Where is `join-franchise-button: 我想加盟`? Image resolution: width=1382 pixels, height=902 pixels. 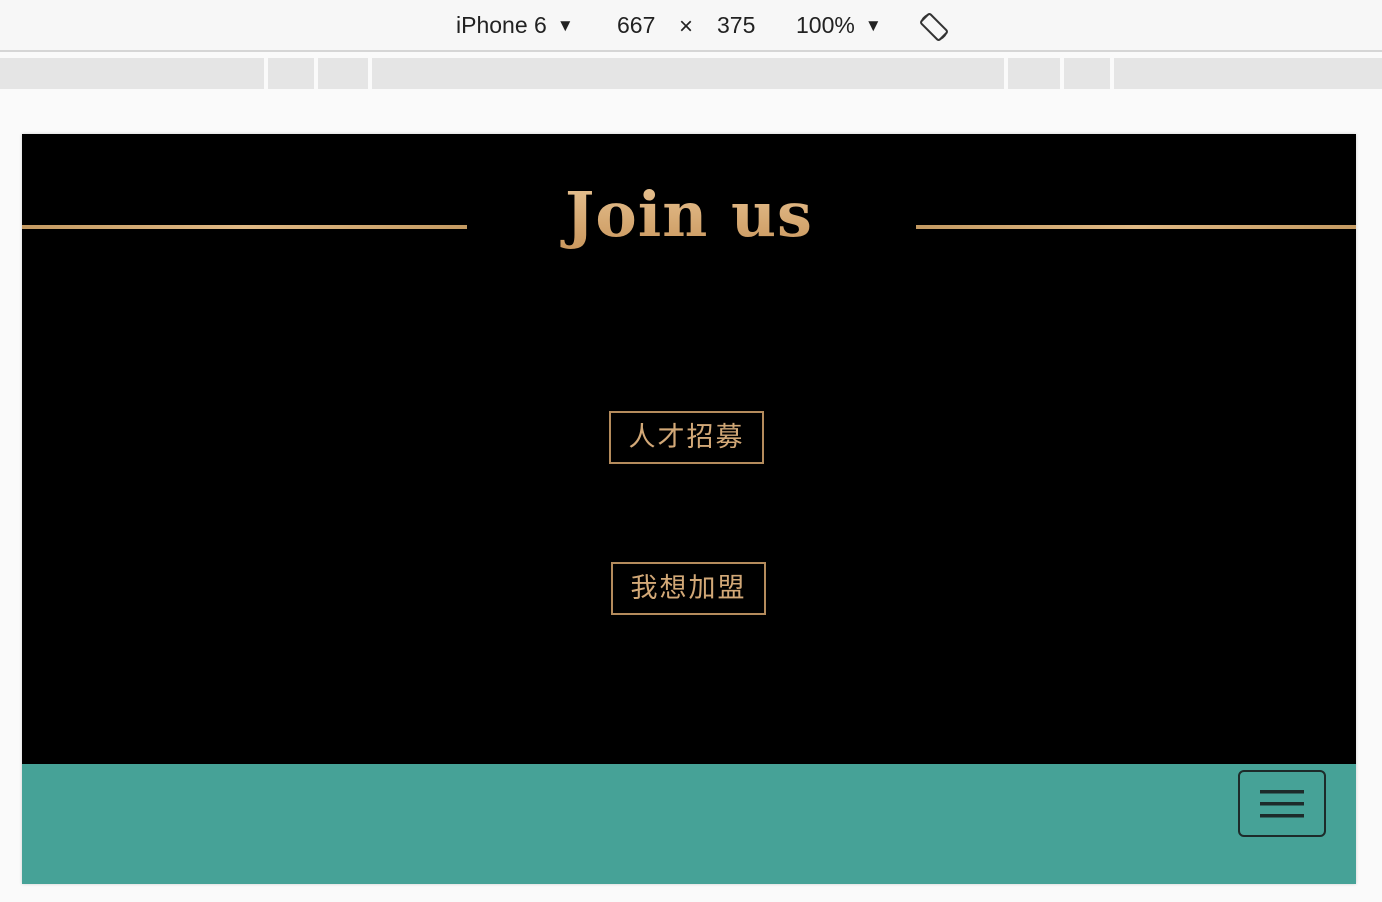 join-franchise-button: 我想加盟 is located at coordinates (688, 588).